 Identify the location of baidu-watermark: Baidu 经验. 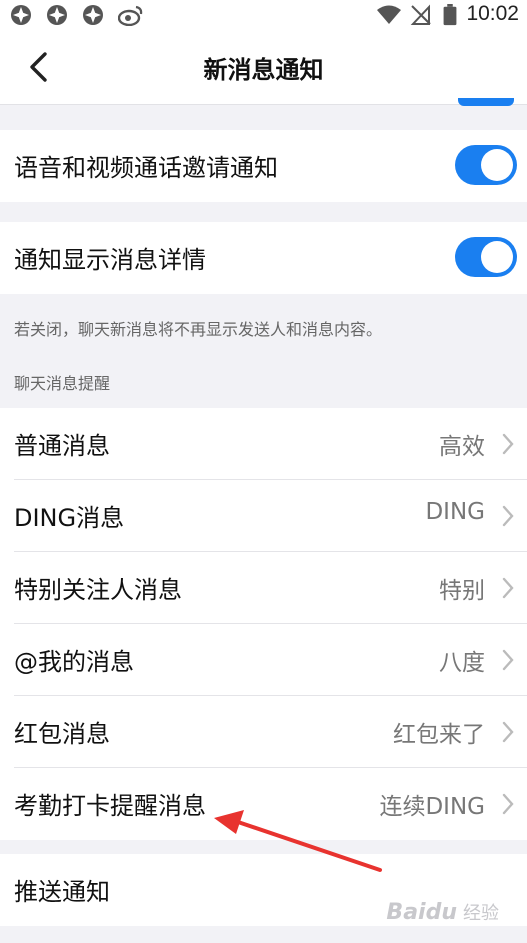
(442, 912).